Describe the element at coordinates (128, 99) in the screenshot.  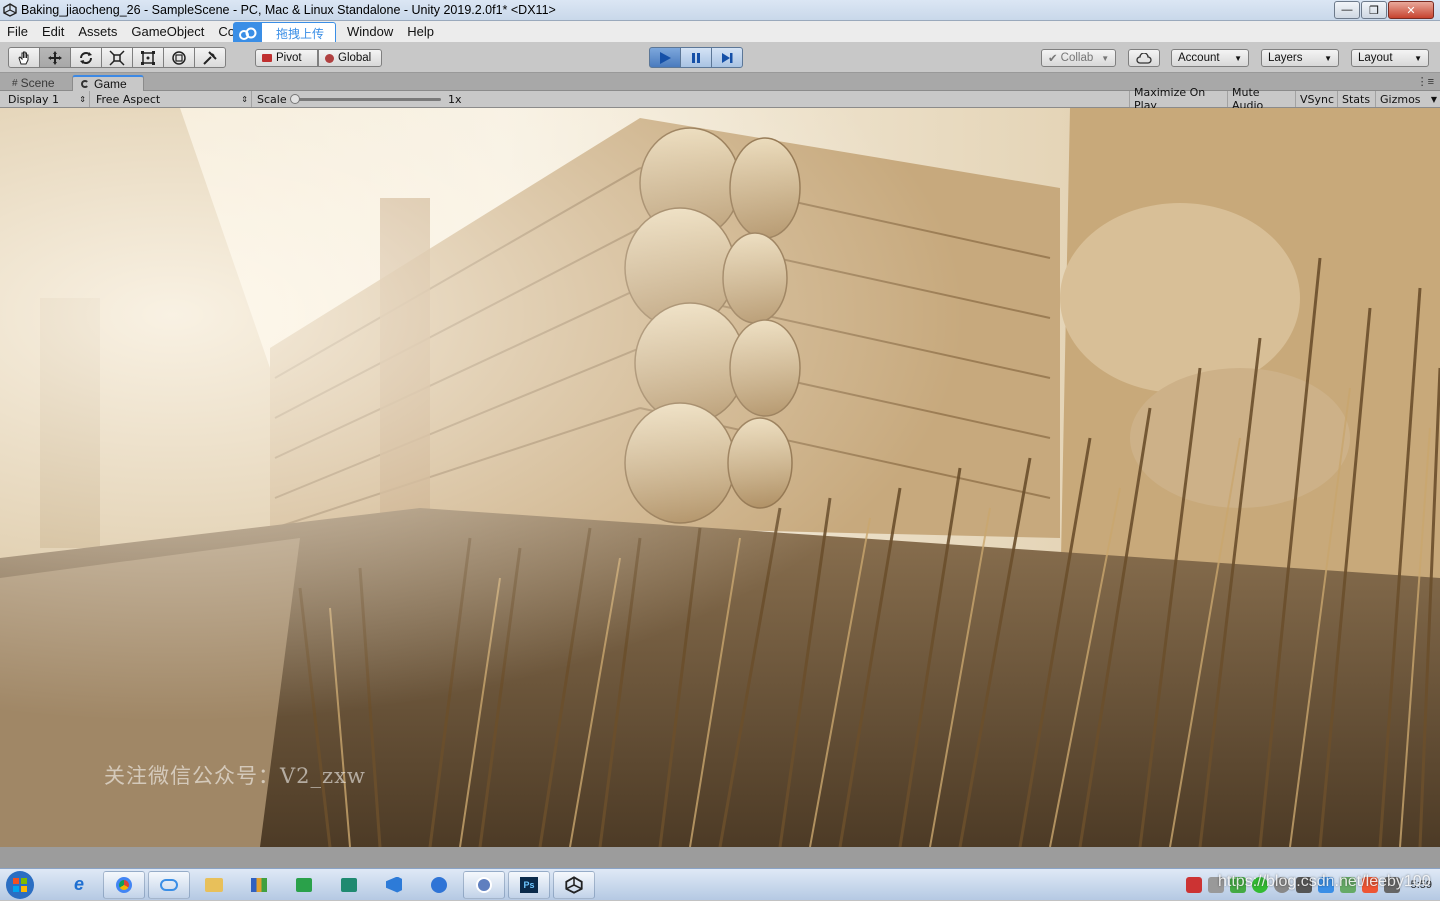
I see `aspect-label: Free Aspect` at that location.